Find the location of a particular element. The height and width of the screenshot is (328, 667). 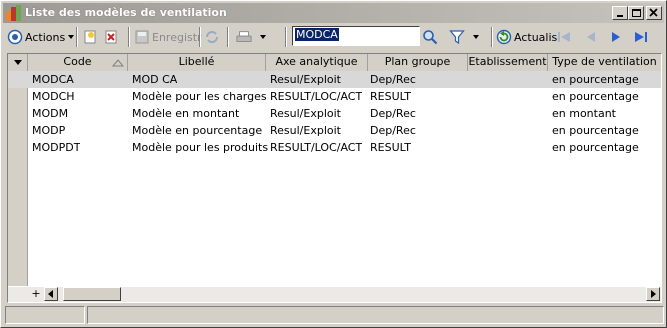

scrollbar-thumb is located at coordinates (92, 294).